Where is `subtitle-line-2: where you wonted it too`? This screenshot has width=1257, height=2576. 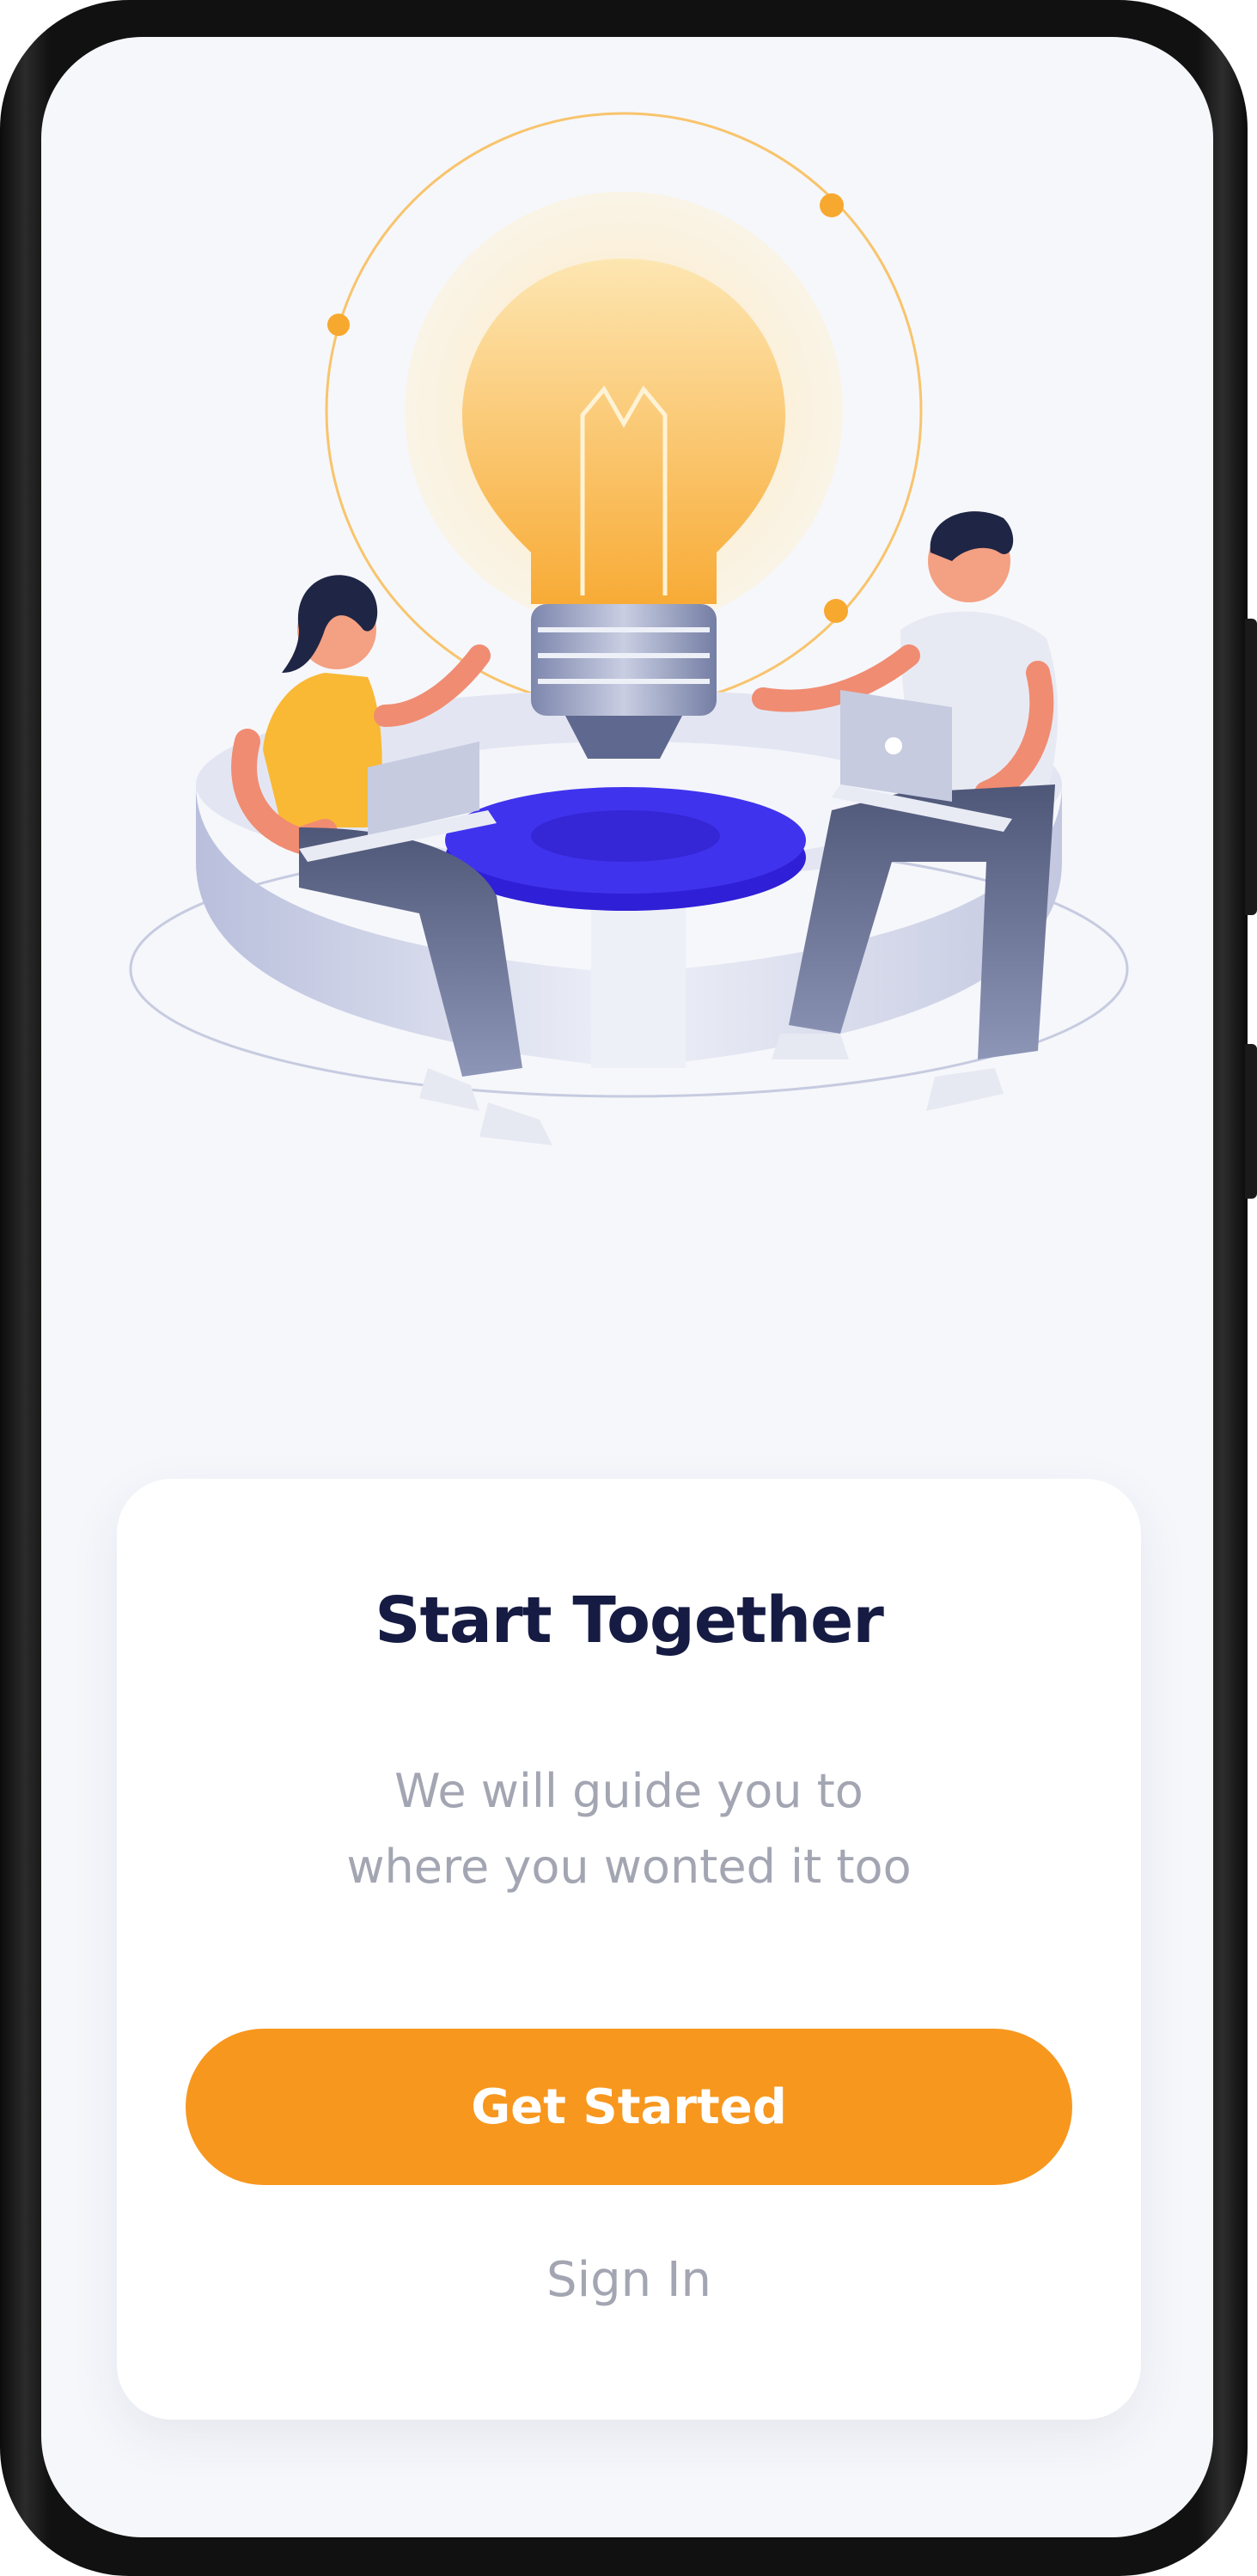
subtitle-line-2: where you wonted it too is located at coordinates (629, 1867).